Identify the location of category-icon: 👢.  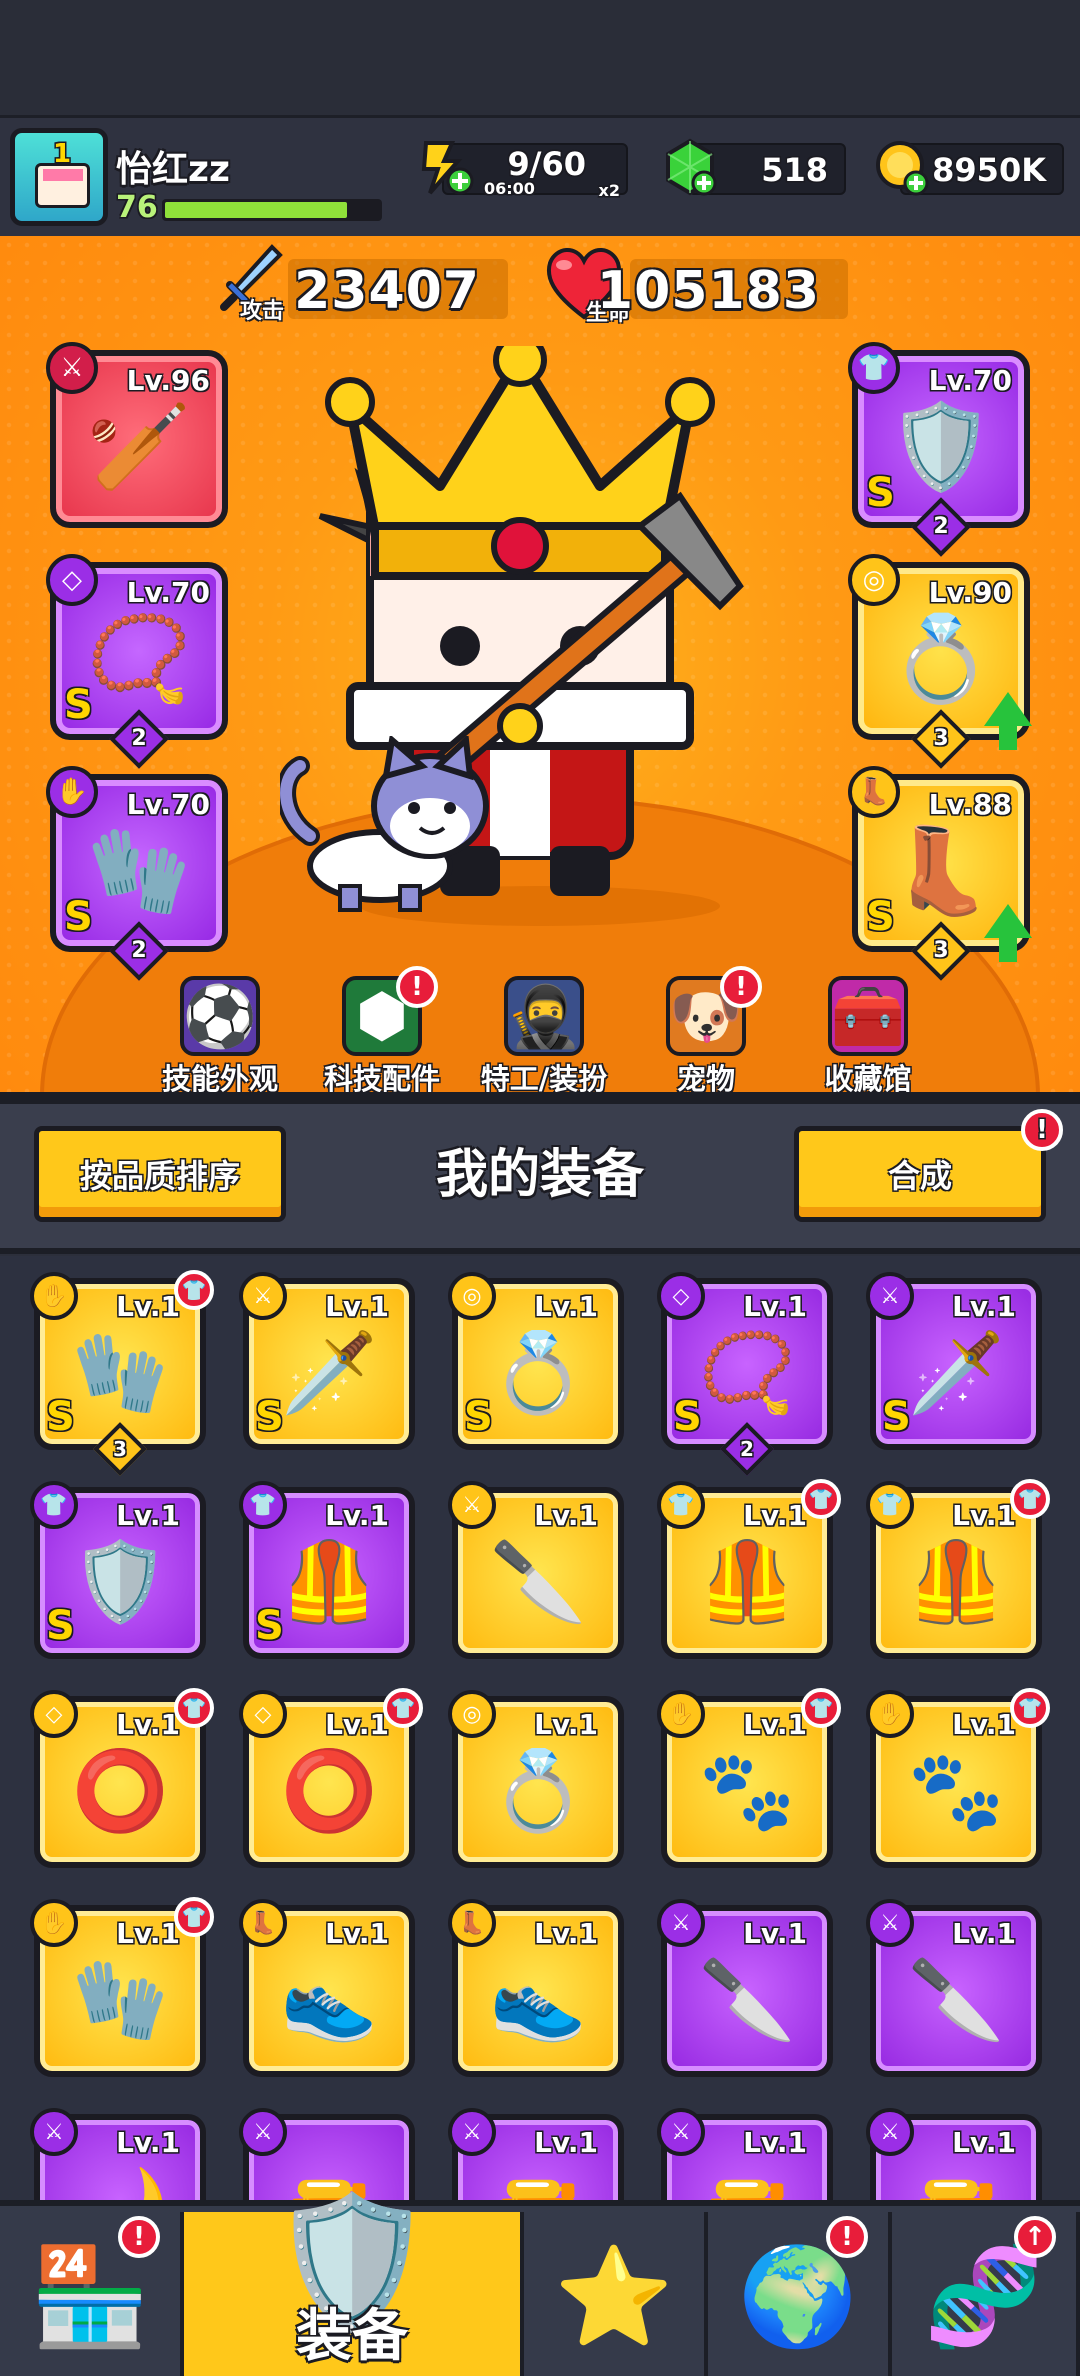
(263, 1923).